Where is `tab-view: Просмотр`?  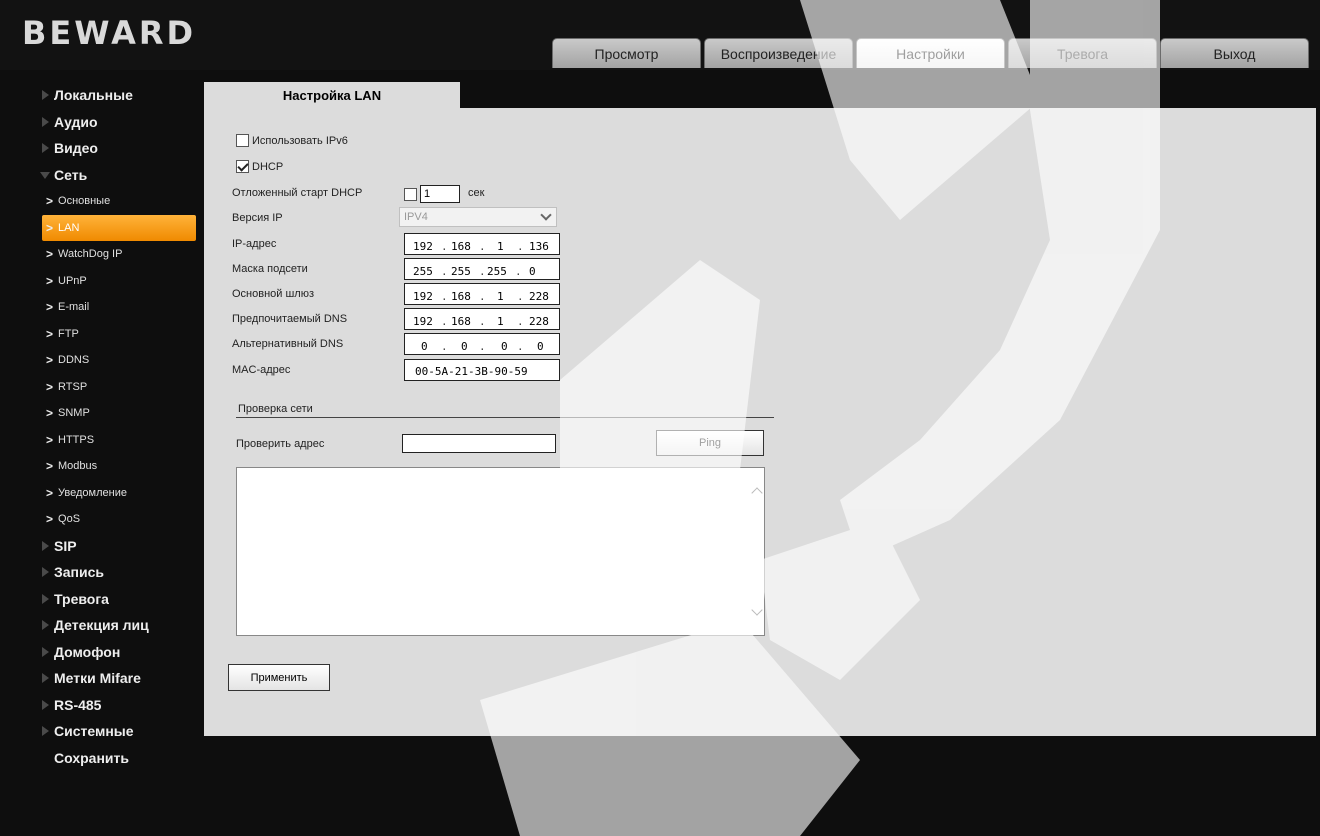
tab-view: Просмотр is located at coordinates (626, 53).